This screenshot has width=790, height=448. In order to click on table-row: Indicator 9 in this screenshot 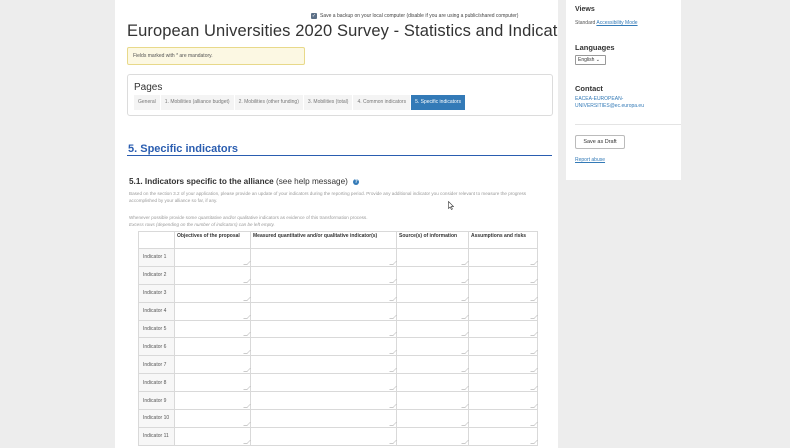, I will do `click(338, 401)`.